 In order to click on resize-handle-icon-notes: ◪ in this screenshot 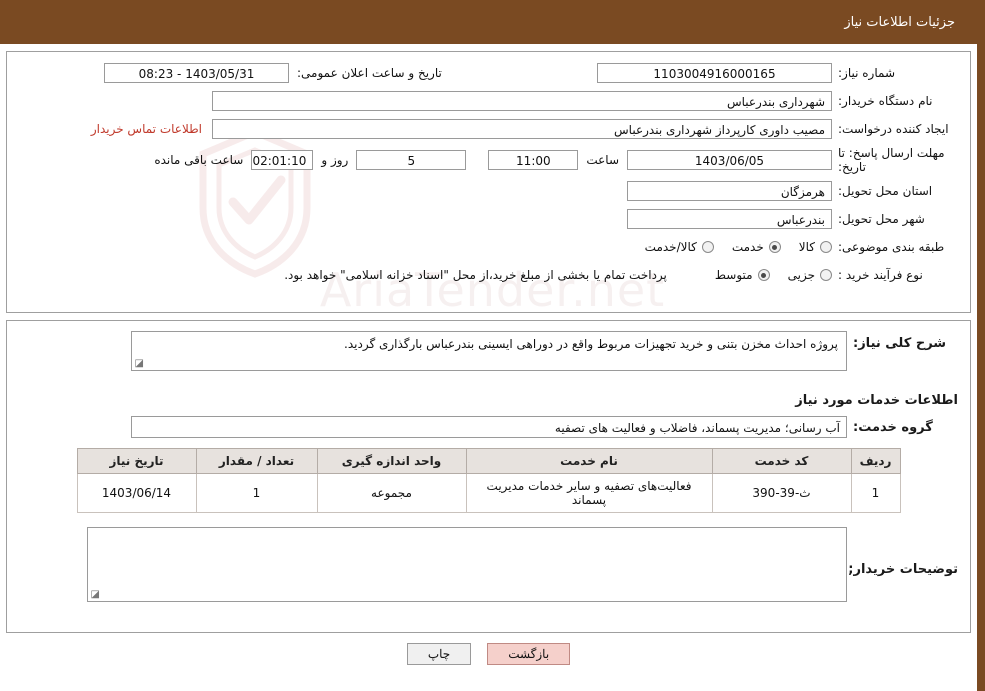, I will do `click(95, 595)`.